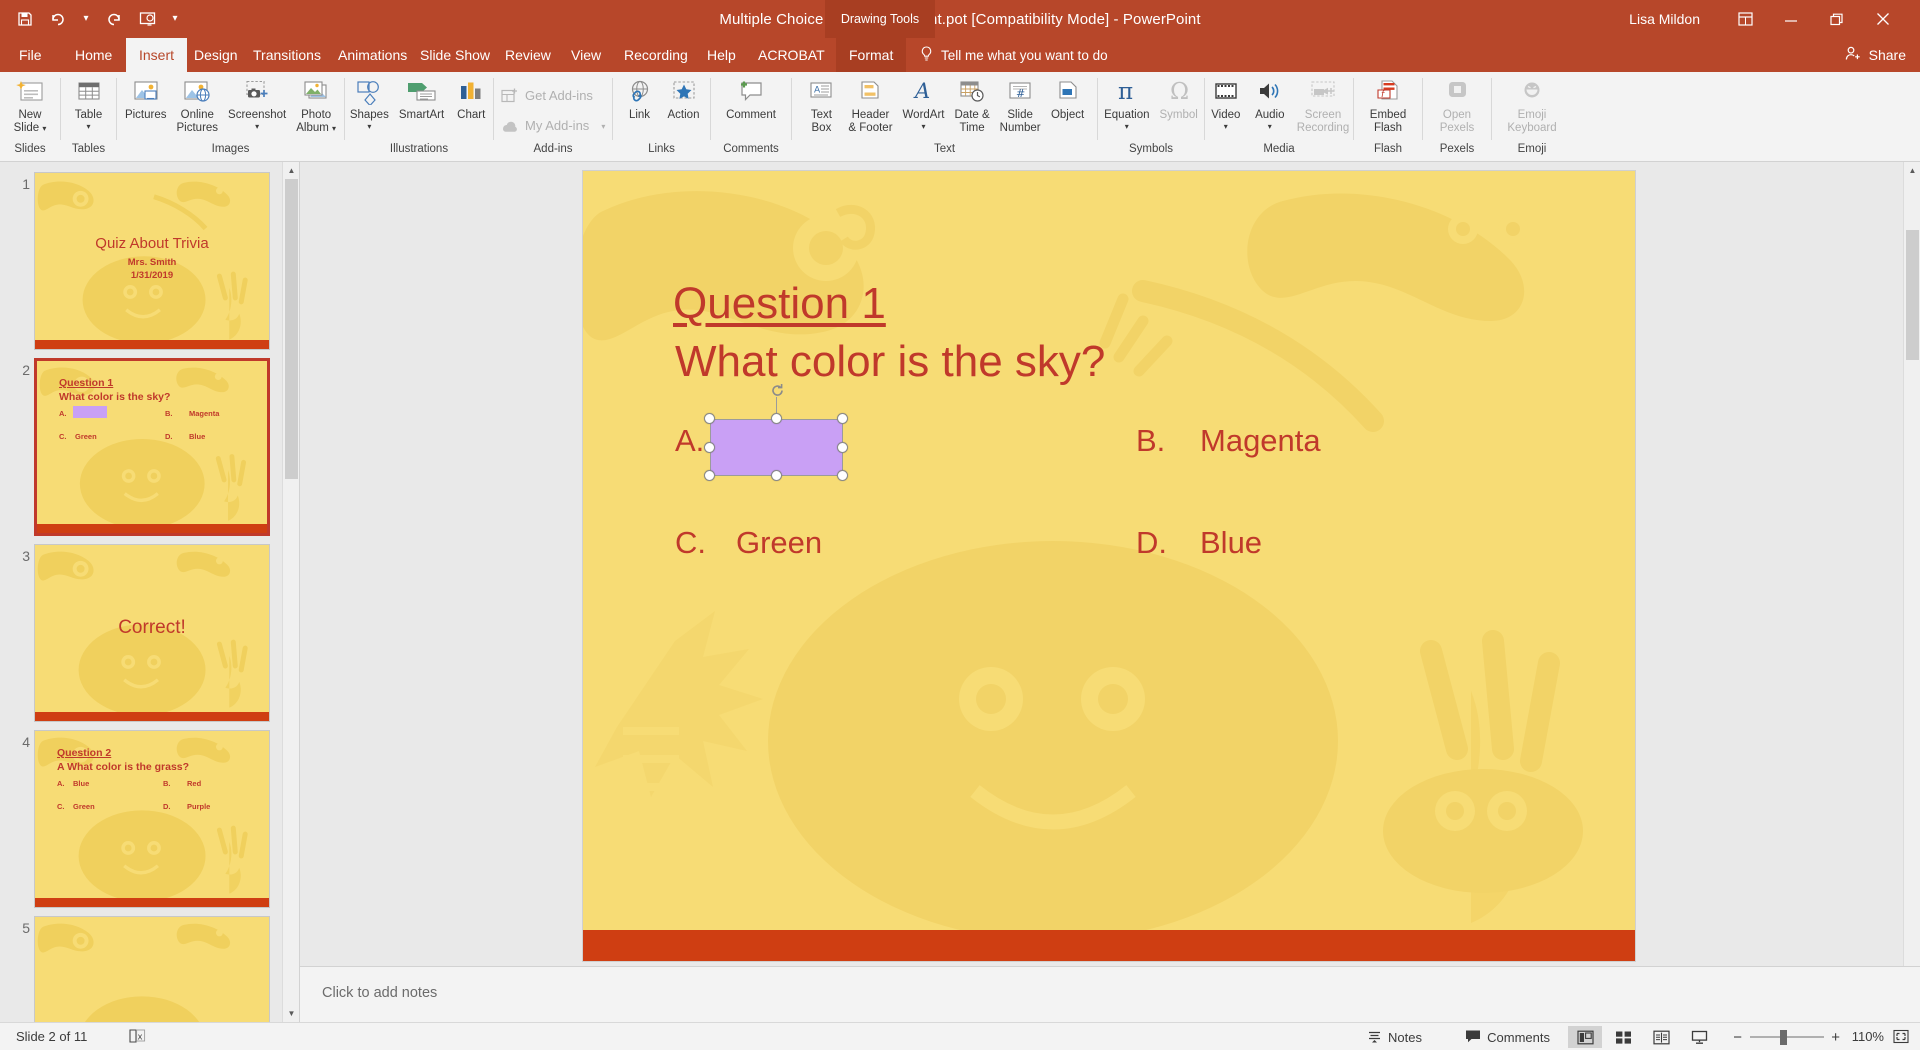 Image resolution: width=1920 pixels, height=1051 pixels. I want to click on zoom-level-label: 110%, so click(1868, 1036).